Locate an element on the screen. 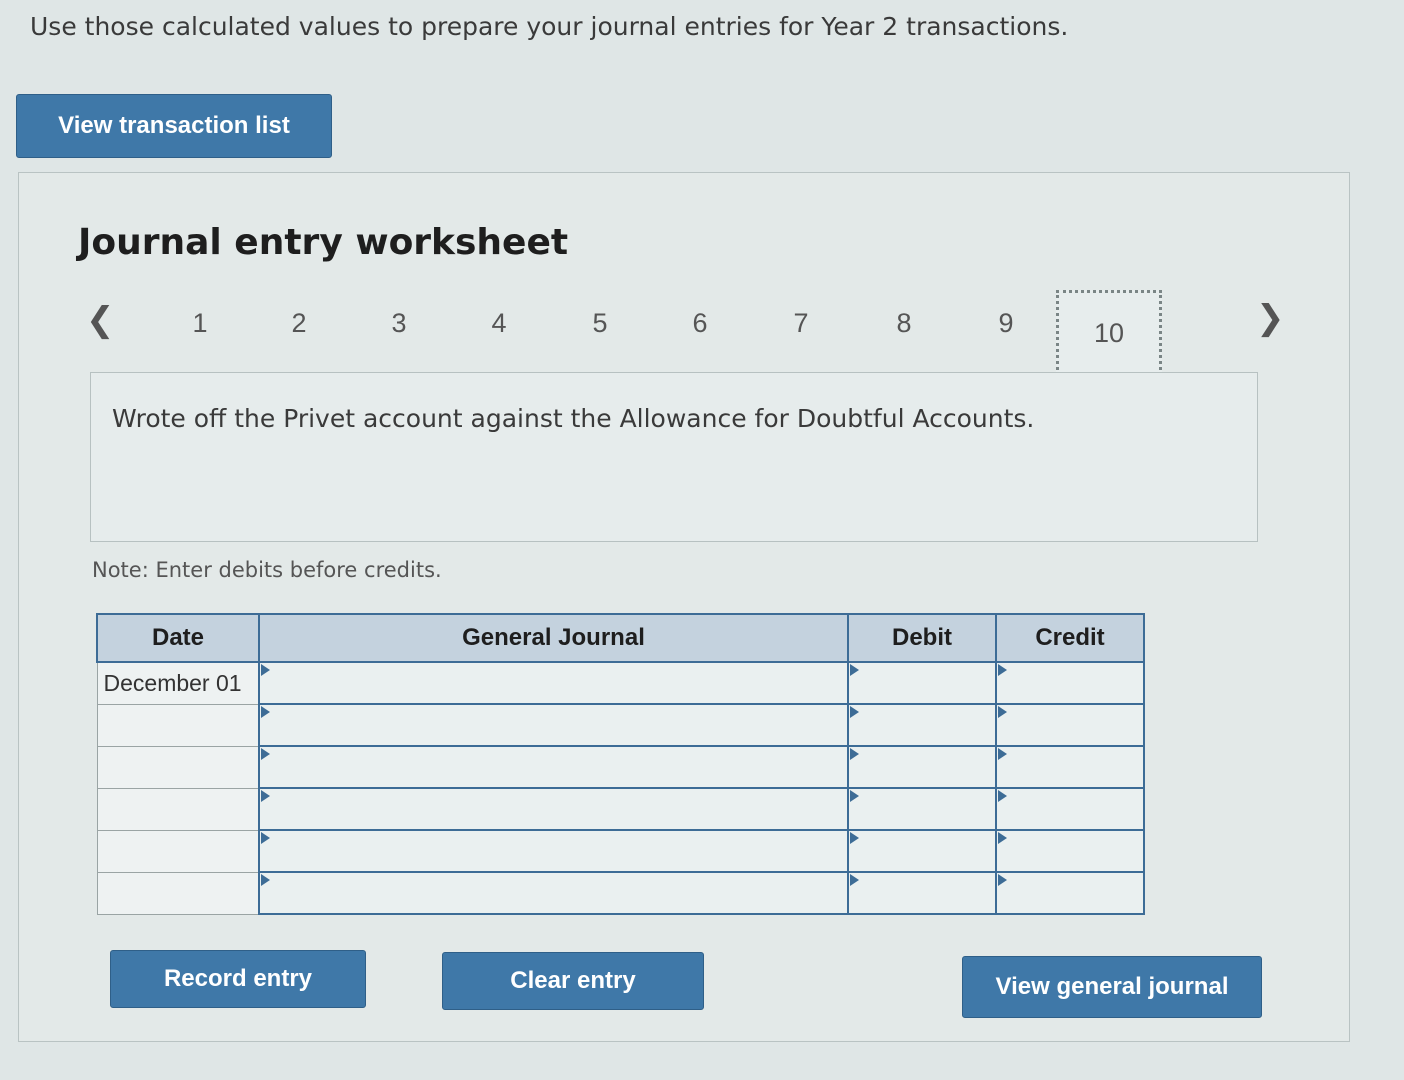 The height and width of the screenshot is (1080, 1404). page-3: 3 is located at coordinates (399, 323).